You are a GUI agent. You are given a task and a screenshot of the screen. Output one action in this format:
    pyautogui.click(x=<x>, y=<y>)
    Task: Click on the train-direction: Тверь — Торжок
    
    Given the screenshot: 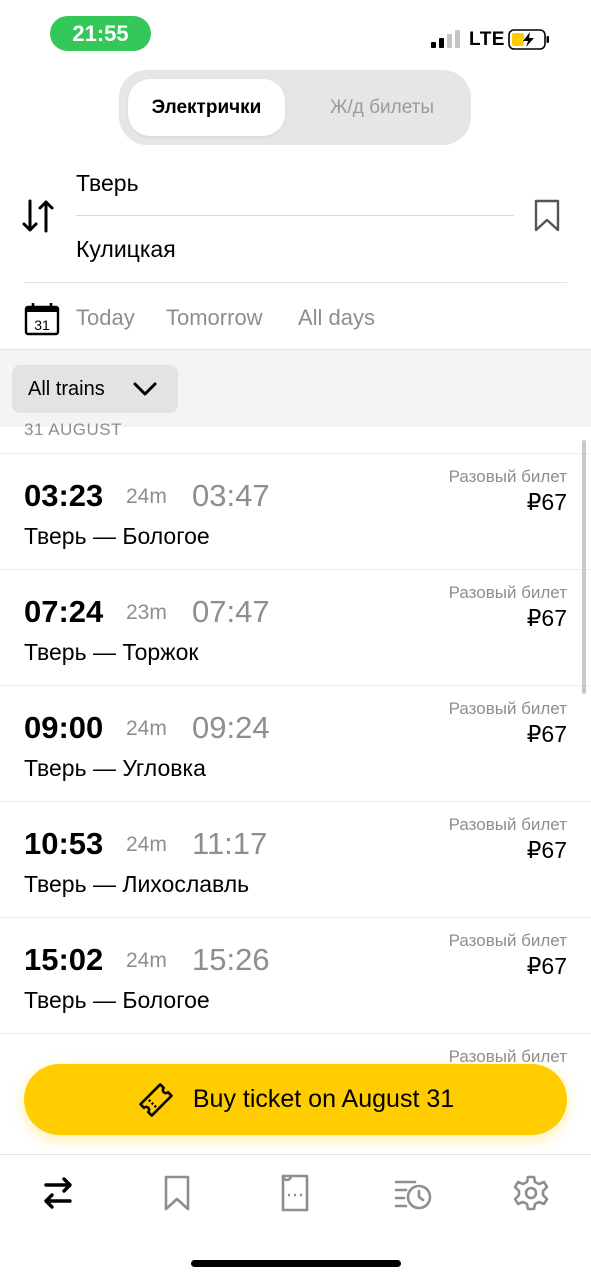 What is the action you would take?
    pyautogui.click(x=111, y=652)
    